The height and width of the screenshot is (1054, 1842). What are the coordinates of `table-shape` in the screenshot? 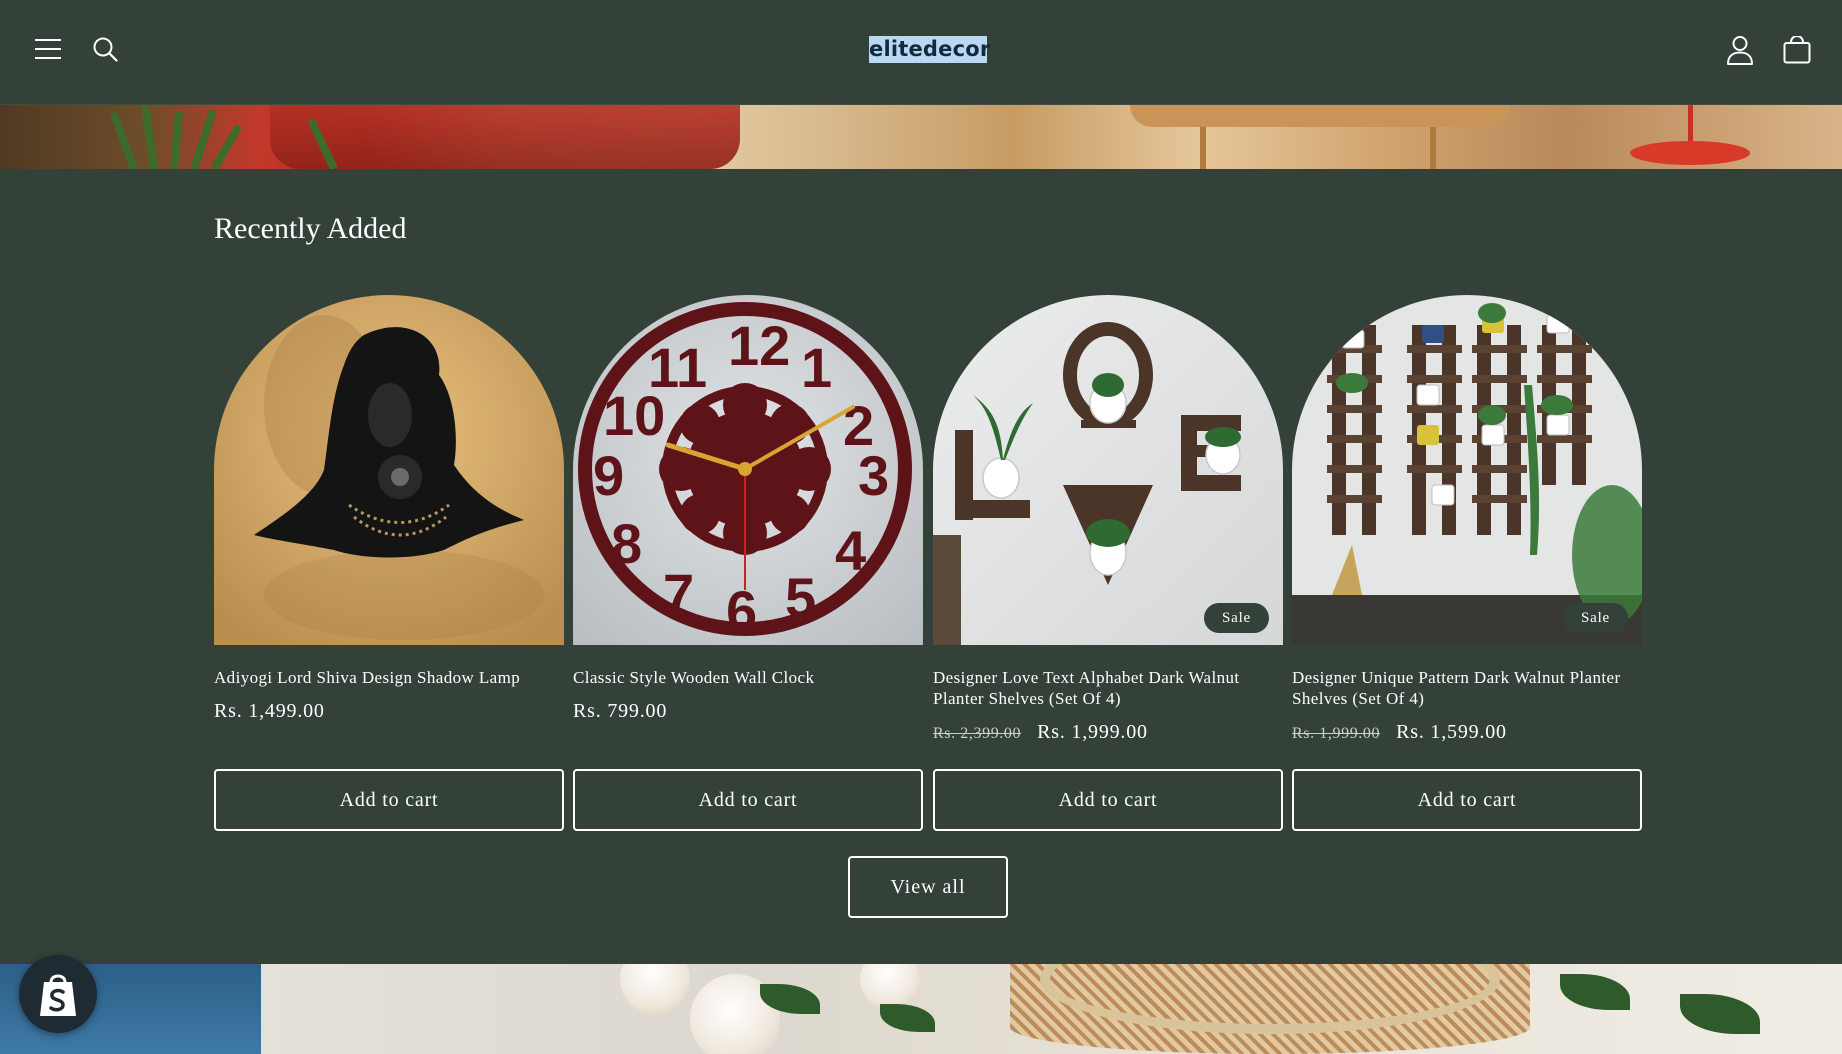 It's located at (1320, 116).